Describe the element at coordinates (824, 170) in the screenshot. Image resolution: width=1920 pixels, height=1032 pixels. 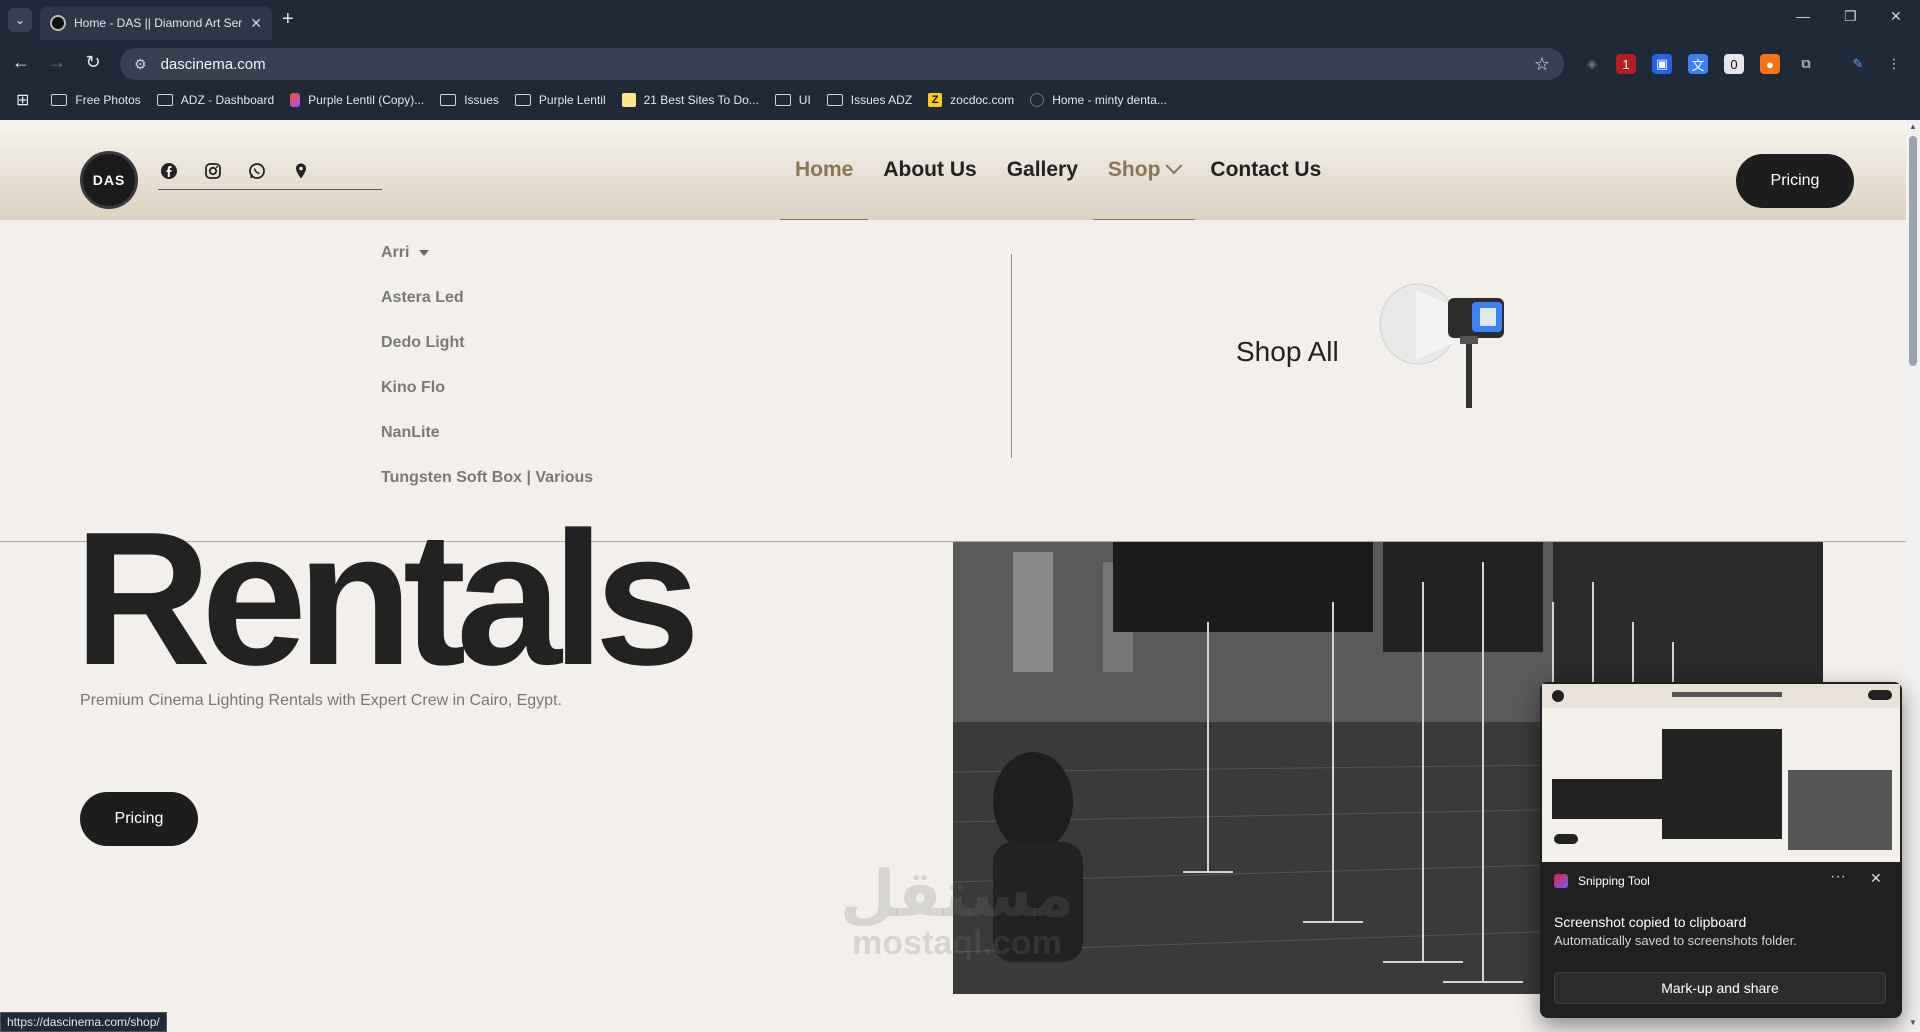
I see `nav-home: Home` at that location.